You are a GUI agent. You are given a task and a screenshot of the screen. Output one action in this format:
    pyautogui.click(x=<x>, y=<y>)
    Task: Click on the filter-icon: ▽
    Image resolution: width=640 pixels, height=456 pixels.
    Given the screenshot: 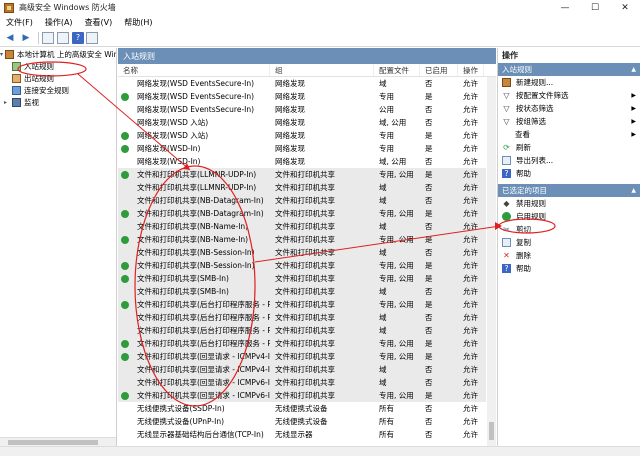 What is the action you would take?
    pyautogui.click(x=506, y=95)
    